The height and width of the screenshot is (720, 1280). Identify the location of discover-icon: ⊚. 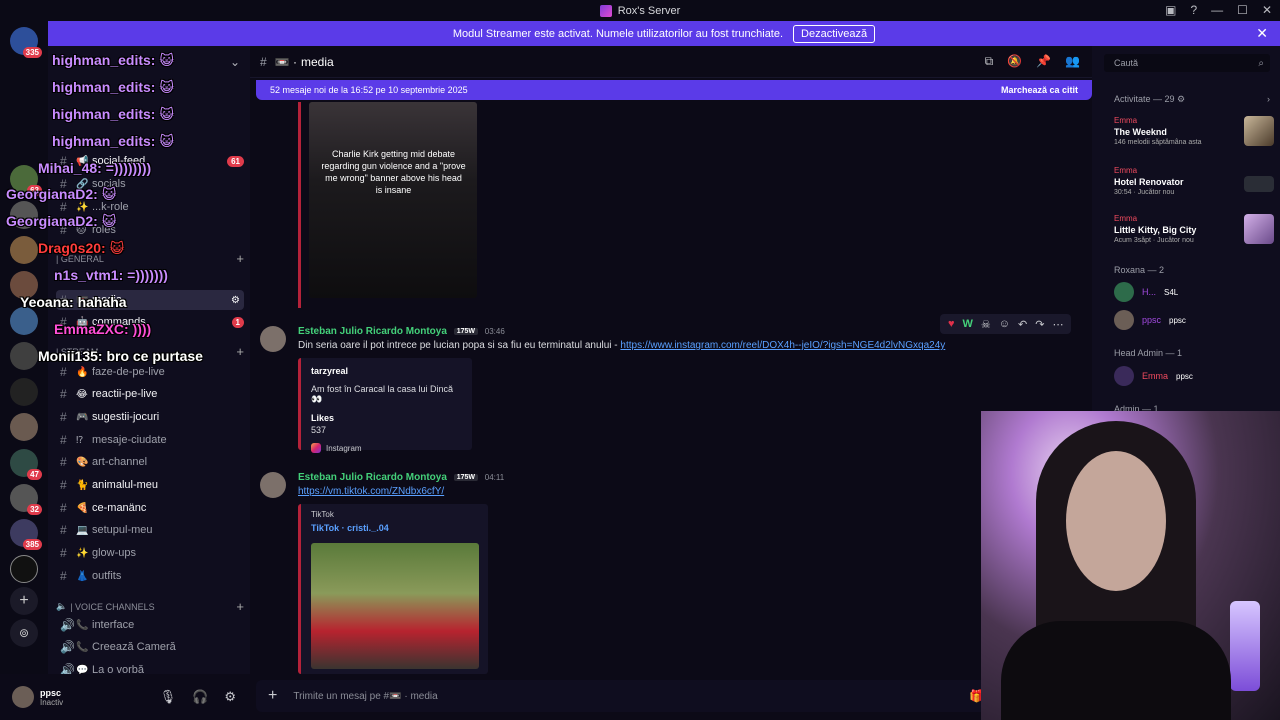
(24, 633).